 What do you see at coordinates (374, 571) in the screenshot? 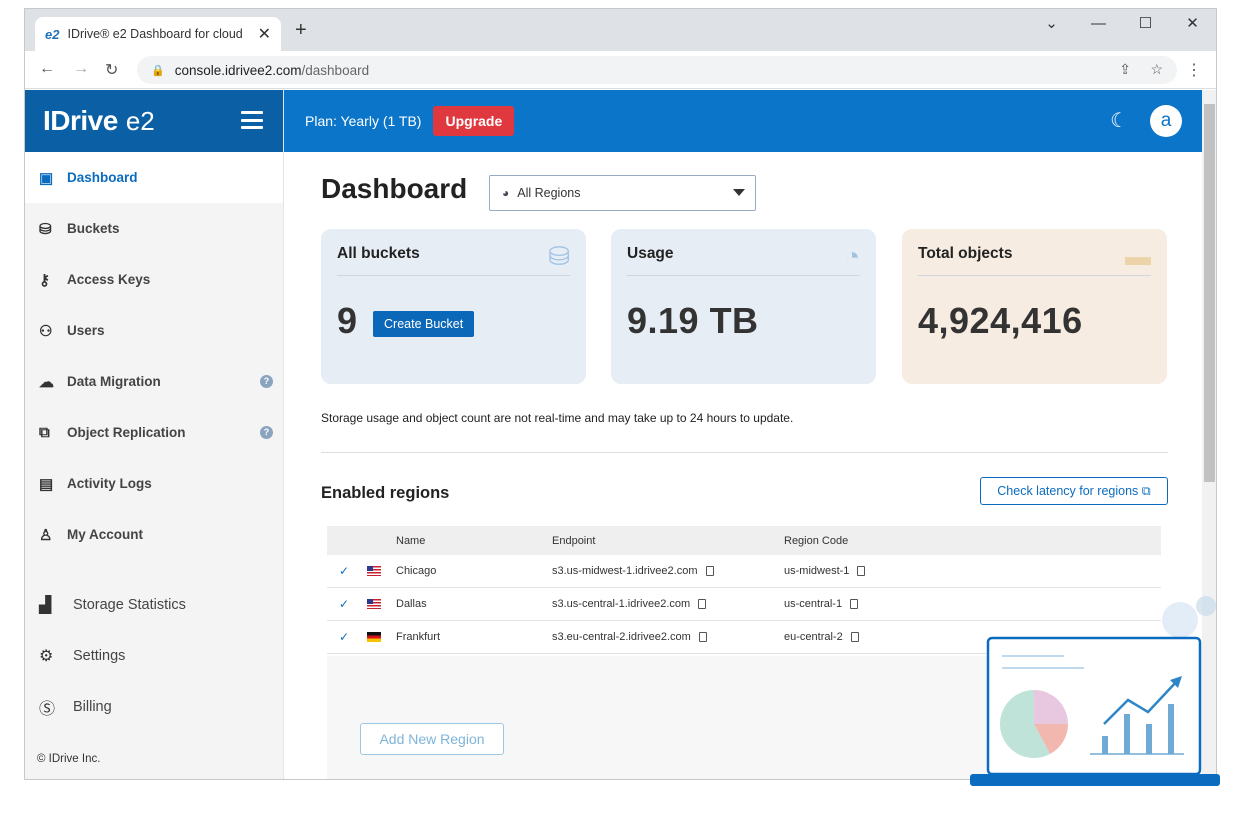
I see `us-flag-icon` at bounding box center [374, 571].